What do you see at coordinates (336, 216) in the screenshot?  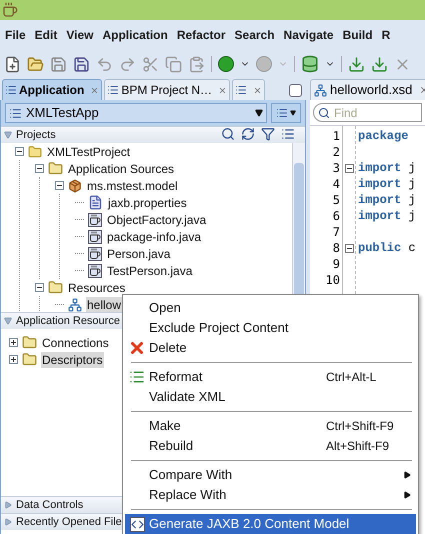 I see `line-number: 6` at bounding box center [336, 216].